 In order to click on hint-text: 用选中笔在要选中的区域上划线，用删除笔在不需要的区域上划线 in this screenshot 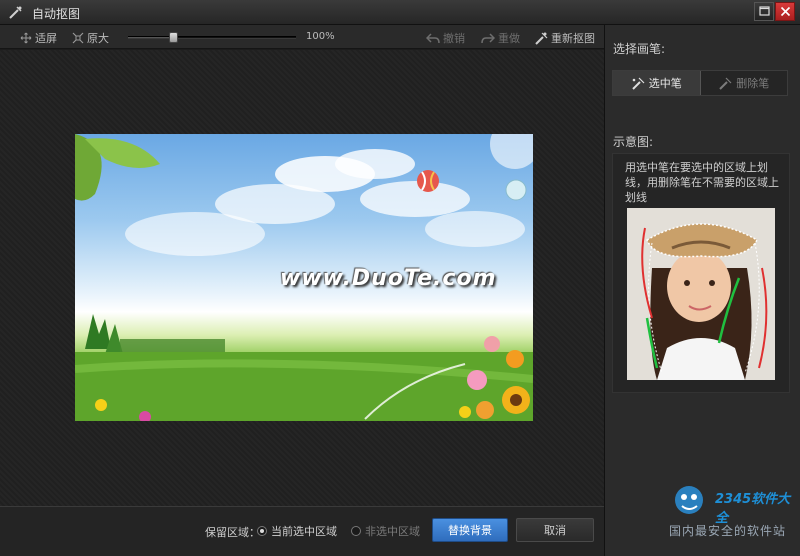, I will do `click(702, 182)`.